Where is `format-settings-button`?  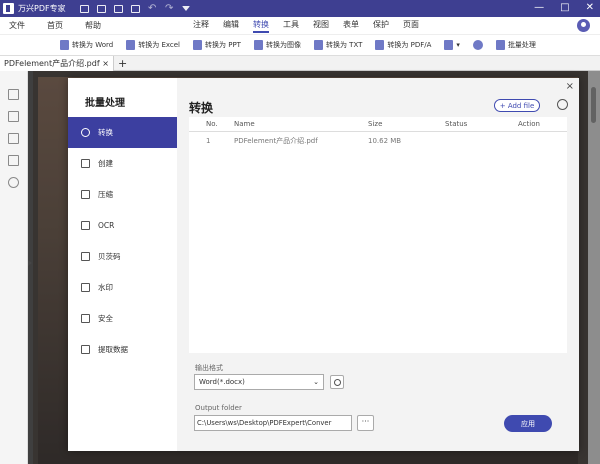 format-settings-button is located at coordinates (337, 382).